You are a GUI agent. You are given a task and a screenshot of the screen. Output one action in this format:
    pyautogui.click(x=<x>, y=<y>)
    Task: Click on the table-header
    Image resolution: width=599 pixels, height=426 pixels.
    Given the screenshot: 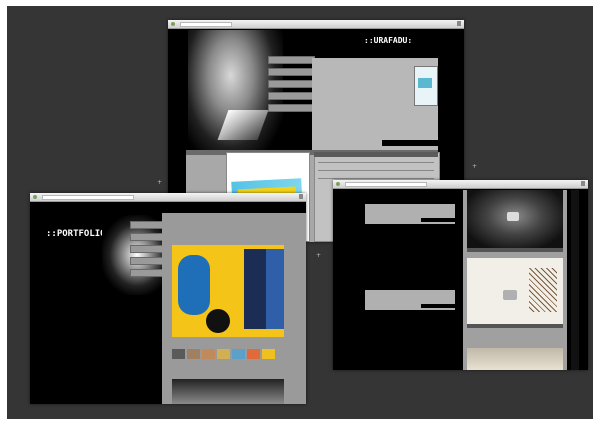 What is the action you would take?
    pyautogui.click(x=376, y=154)
    